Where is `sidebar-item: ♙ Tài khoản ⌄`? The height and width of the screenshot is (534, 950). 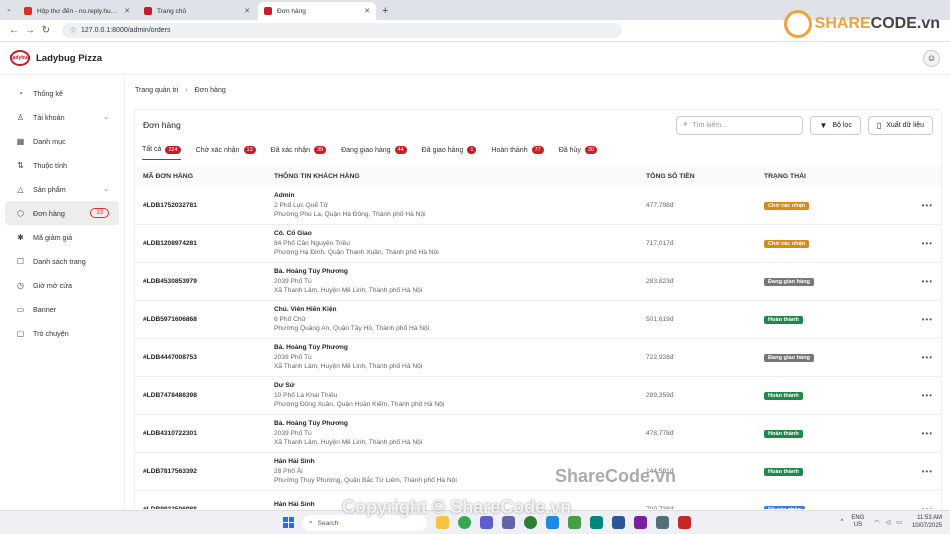
sidebar-item: ♙ Tài khoản ⌄ is located at coordinates (62, 117).